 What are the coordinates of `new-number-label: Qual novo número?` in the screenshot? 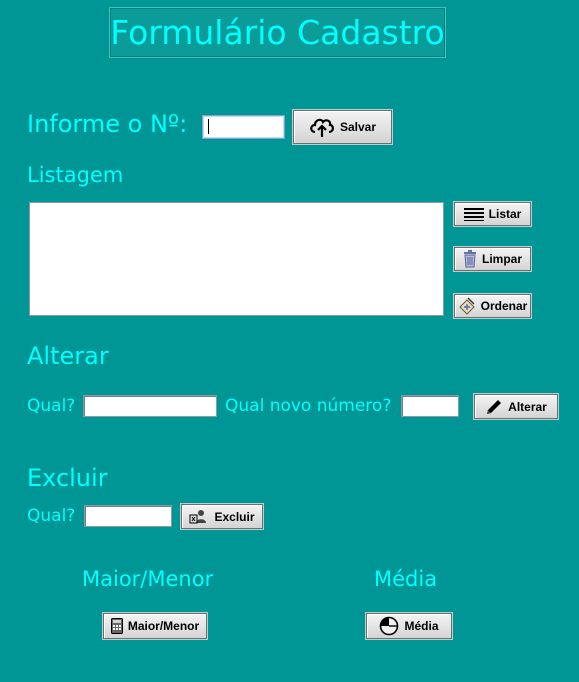 It's located at (308, 406).